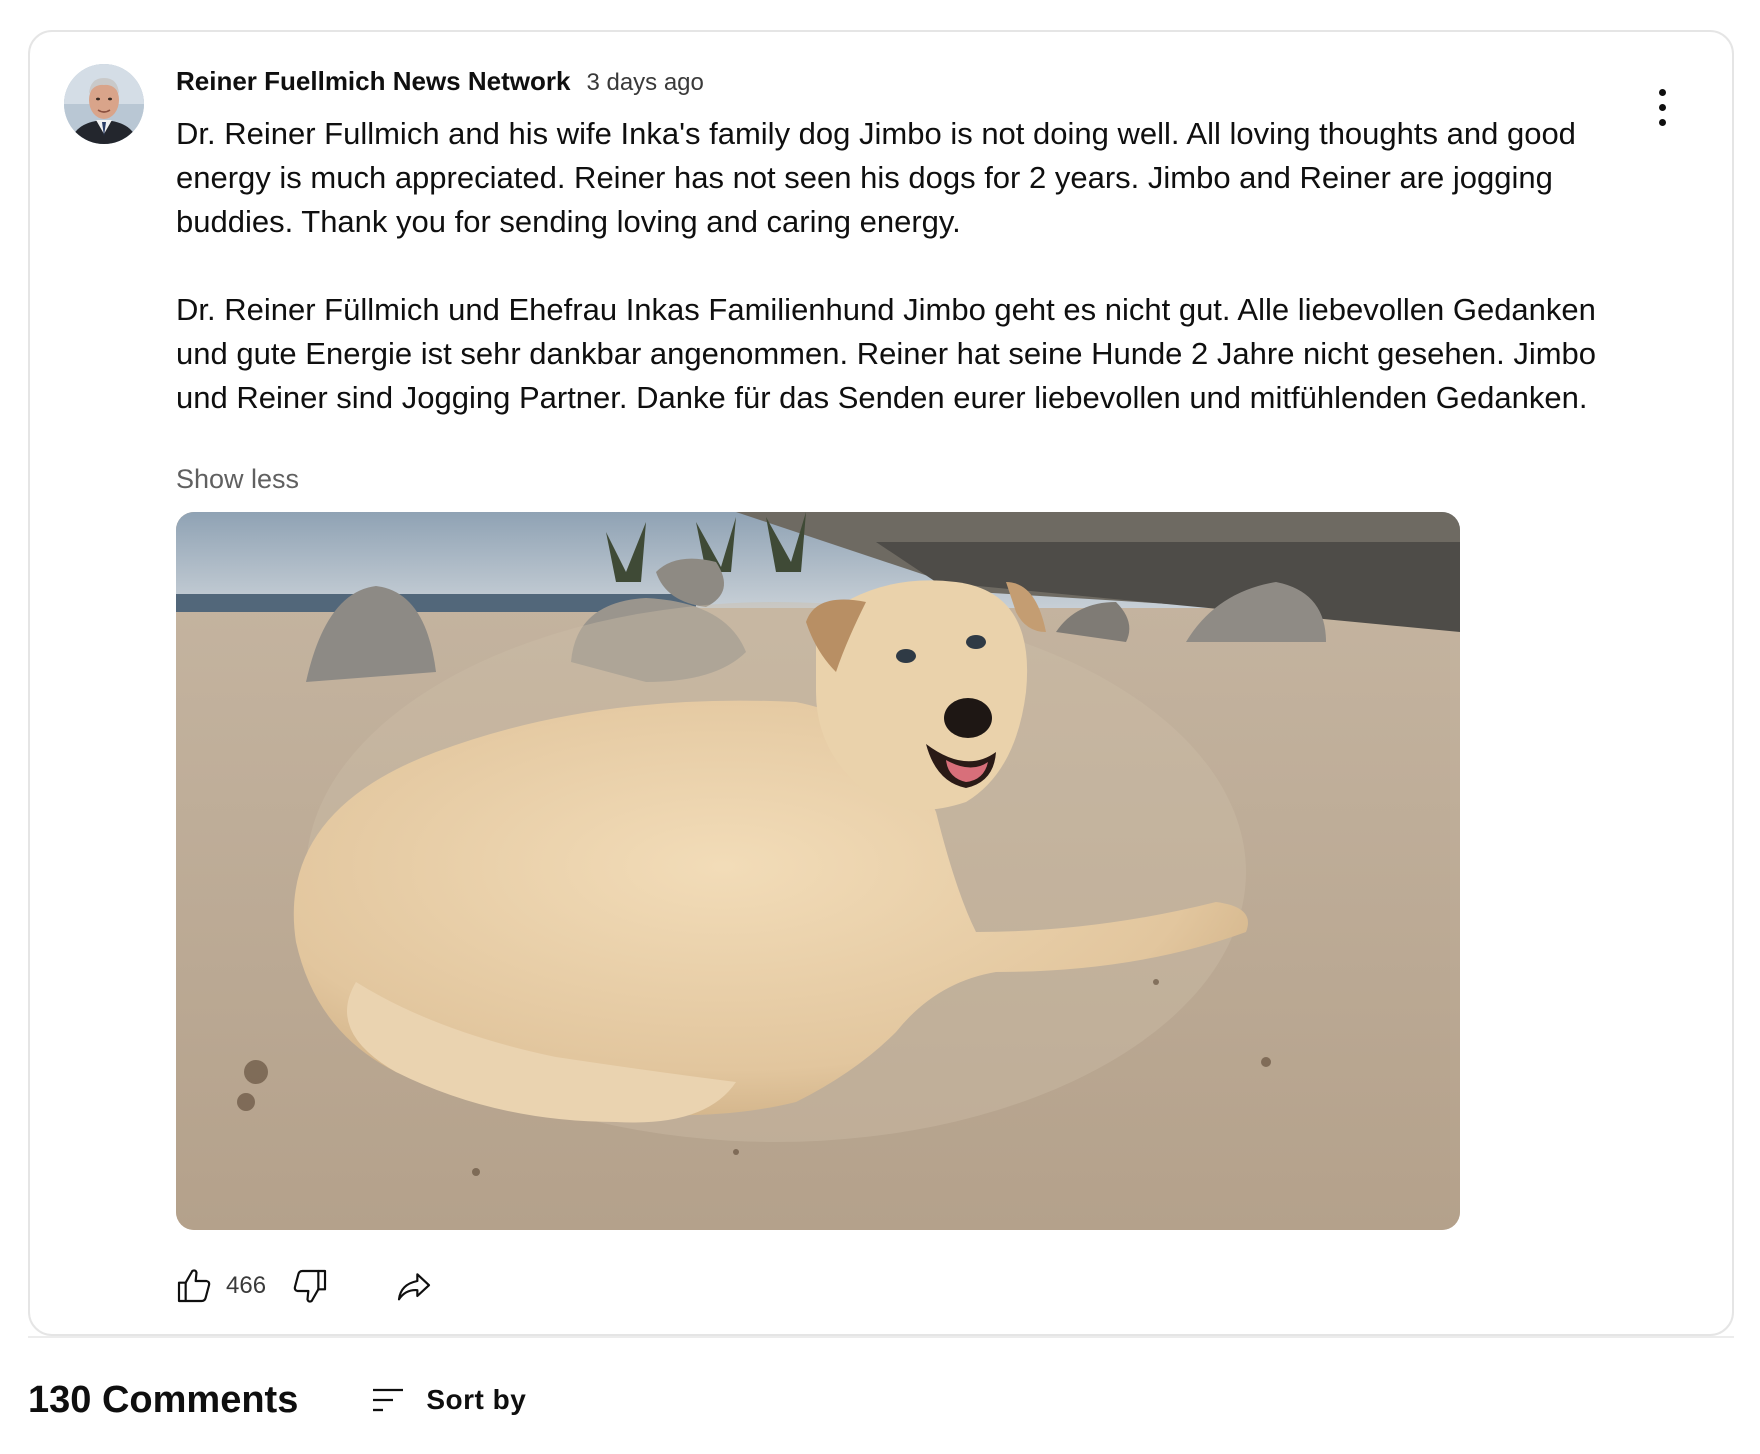 The image size is (1760, 1454). I want to click on sort-icon, so click(388, 1400).